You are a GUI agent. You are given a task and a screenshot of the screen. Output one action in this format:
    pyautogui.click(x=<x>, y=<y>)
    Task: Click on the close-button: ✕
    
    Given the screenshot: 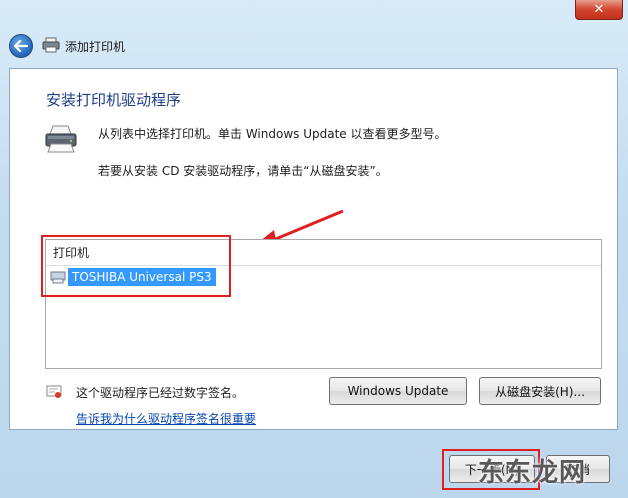 What is the action you would take?
    pyautogui.click(x=599, y=10)
    